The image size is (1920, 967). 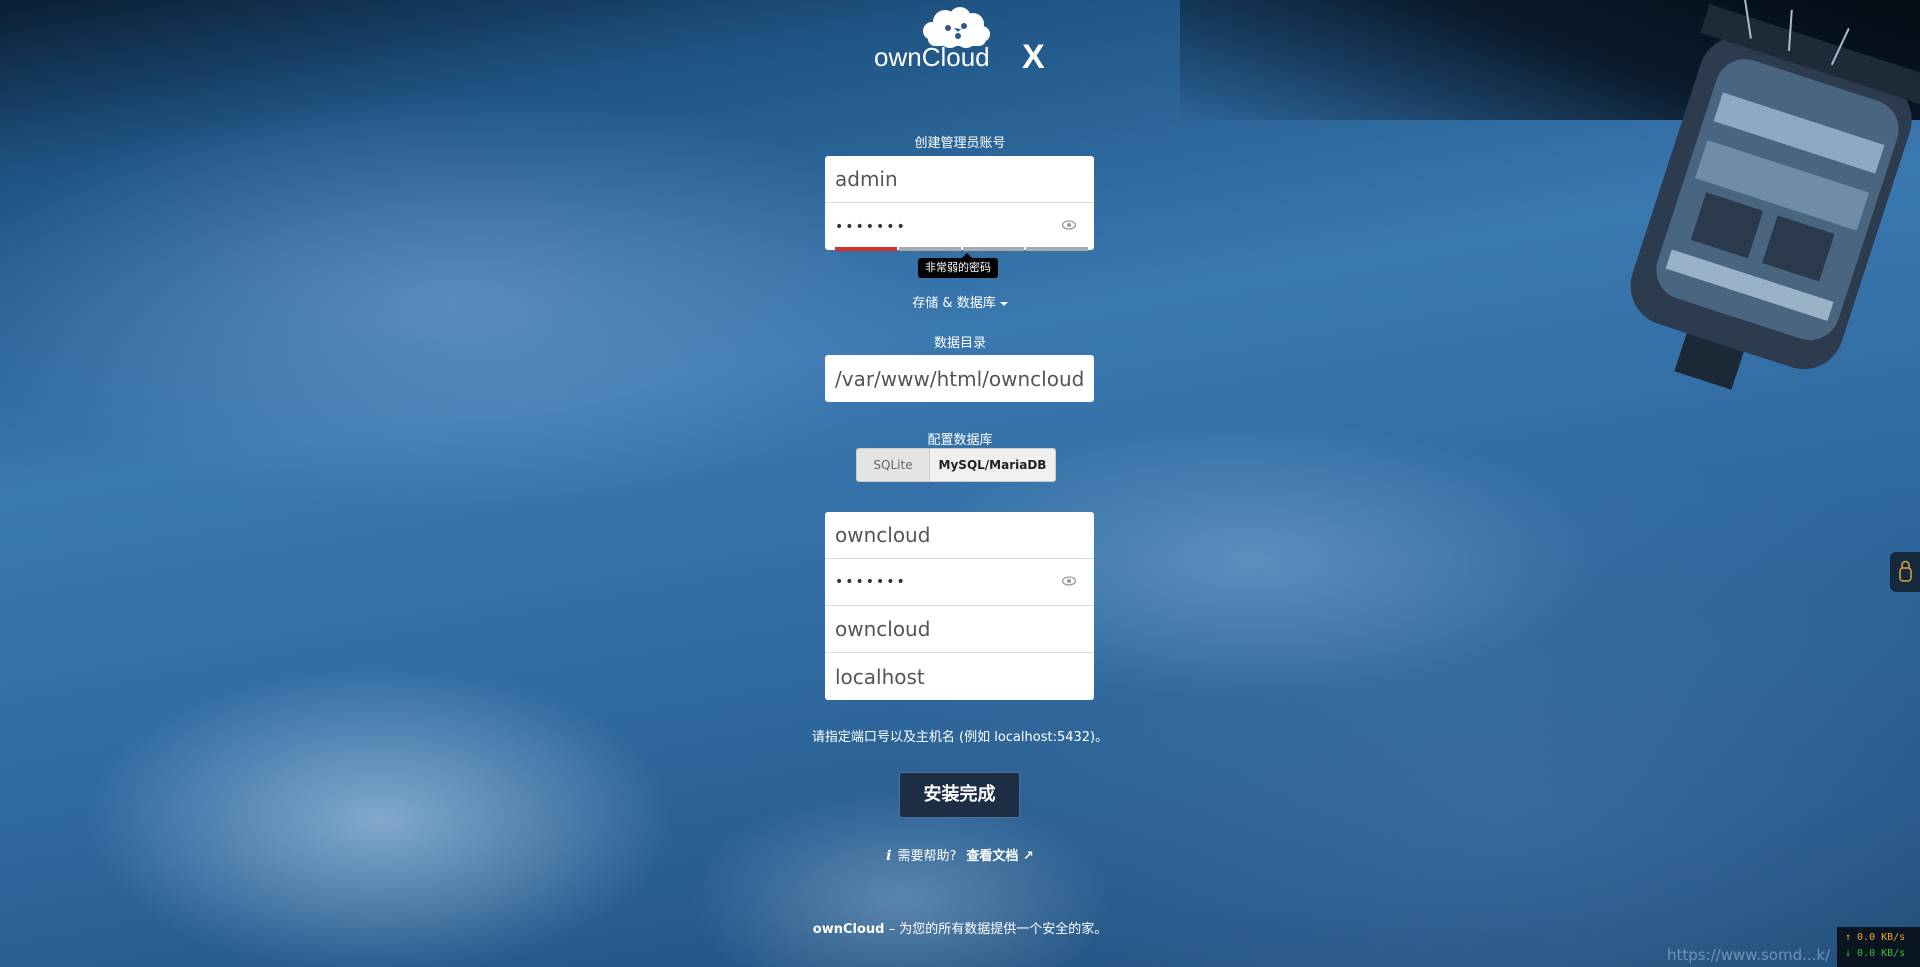 I want to click on db-host-input, so click(x=959, y=676).